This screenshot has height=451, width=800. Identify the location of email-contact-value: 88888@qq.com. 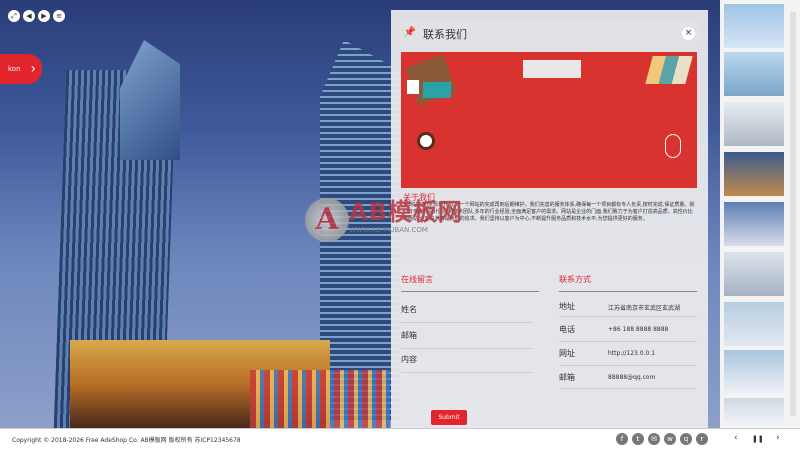
(631, 377).